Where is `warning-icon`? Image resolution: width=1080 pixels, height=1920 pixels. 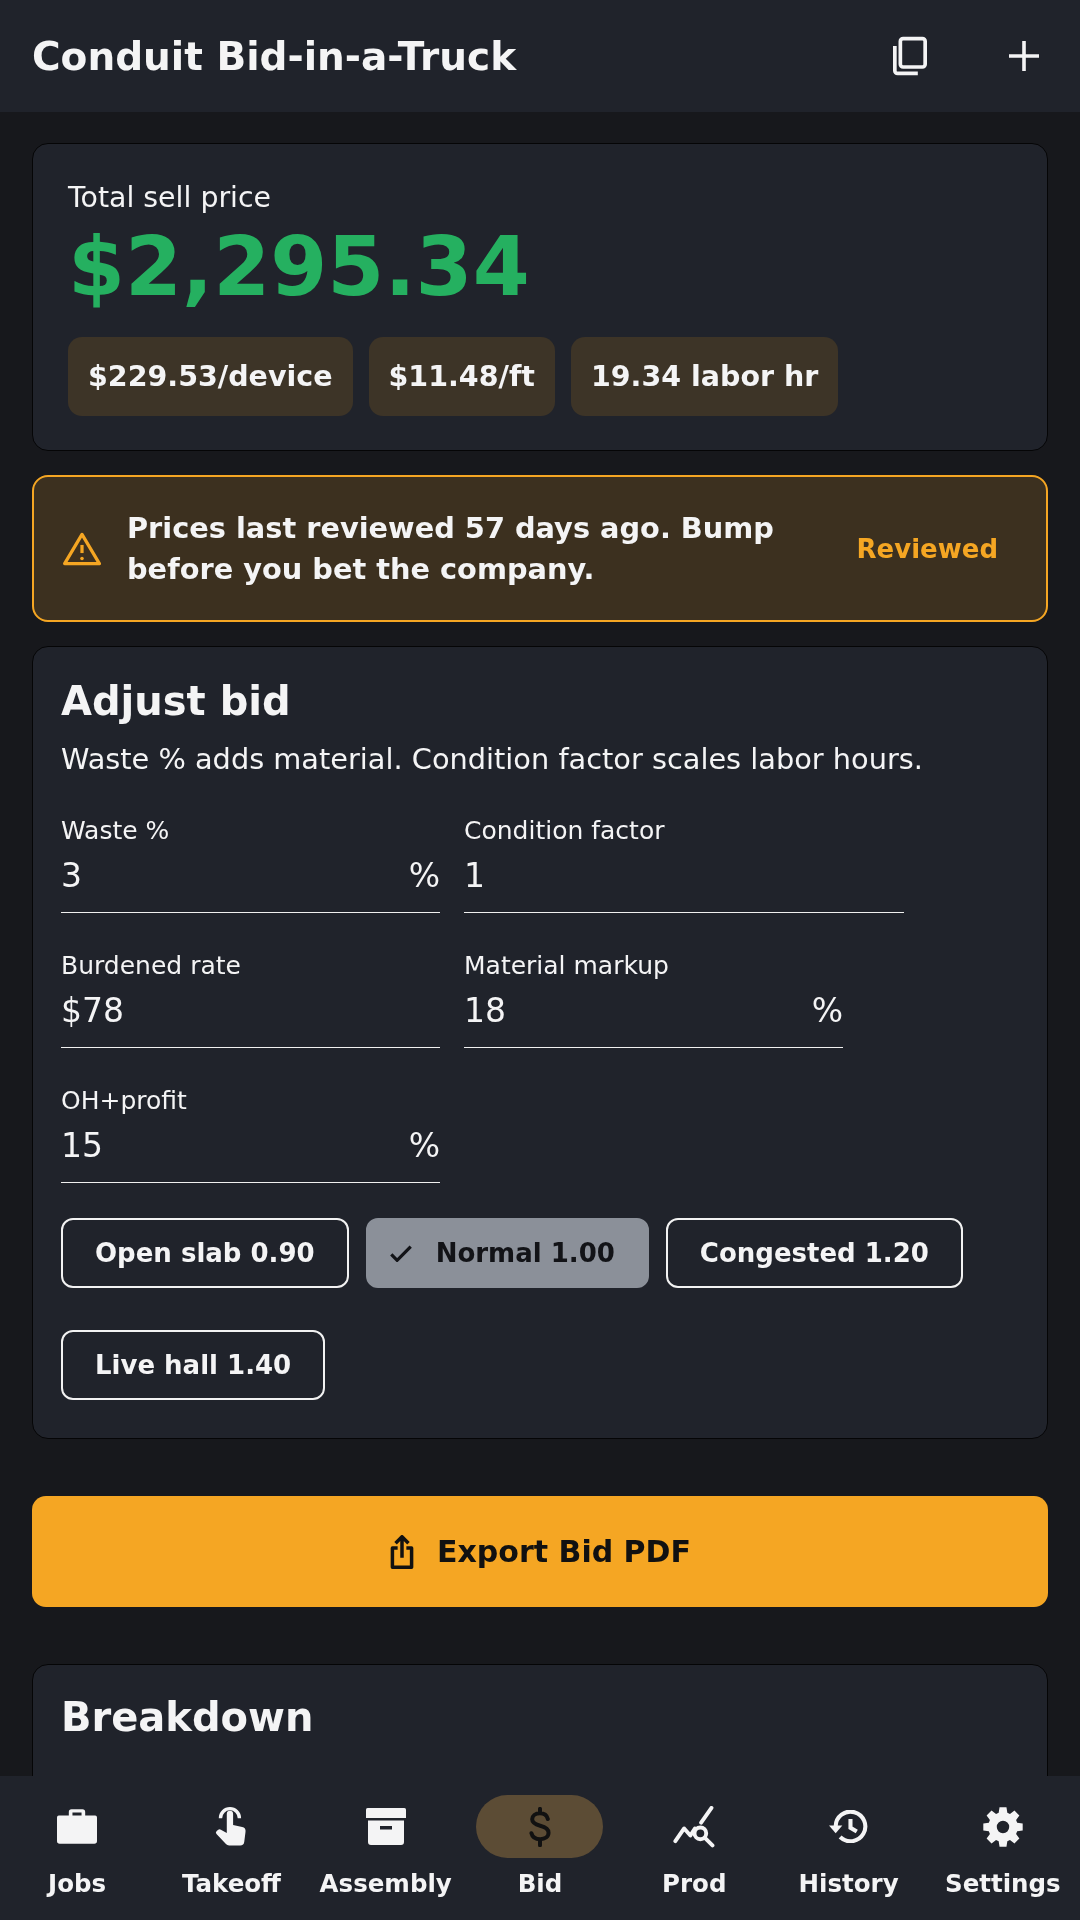 warning-icon is located at coordinates (82, 548).